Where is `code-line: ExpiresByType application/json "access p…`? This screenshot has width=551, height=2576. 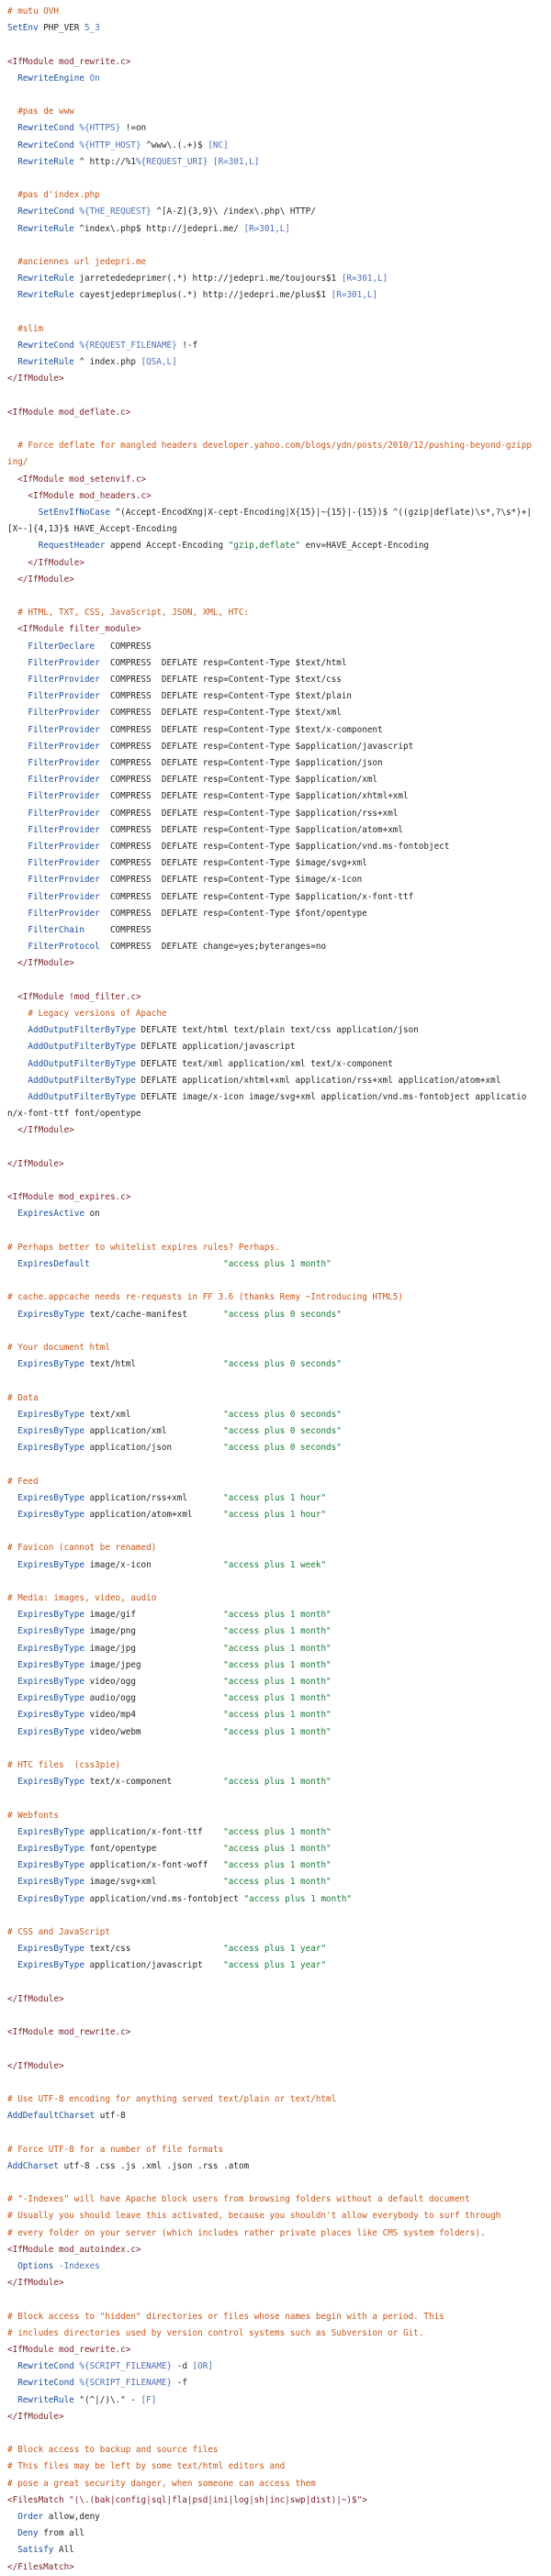 code-line: ExpiresByType application/json "access p… is located at coordinates (270, 1448).